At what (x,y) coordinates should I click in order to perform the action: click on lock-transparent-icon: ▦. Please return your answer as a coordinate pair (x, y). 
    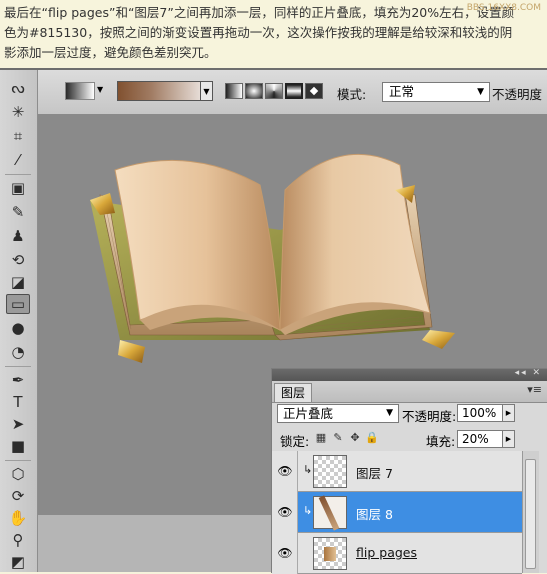
    Looking at the image, I should click on (321, 437).